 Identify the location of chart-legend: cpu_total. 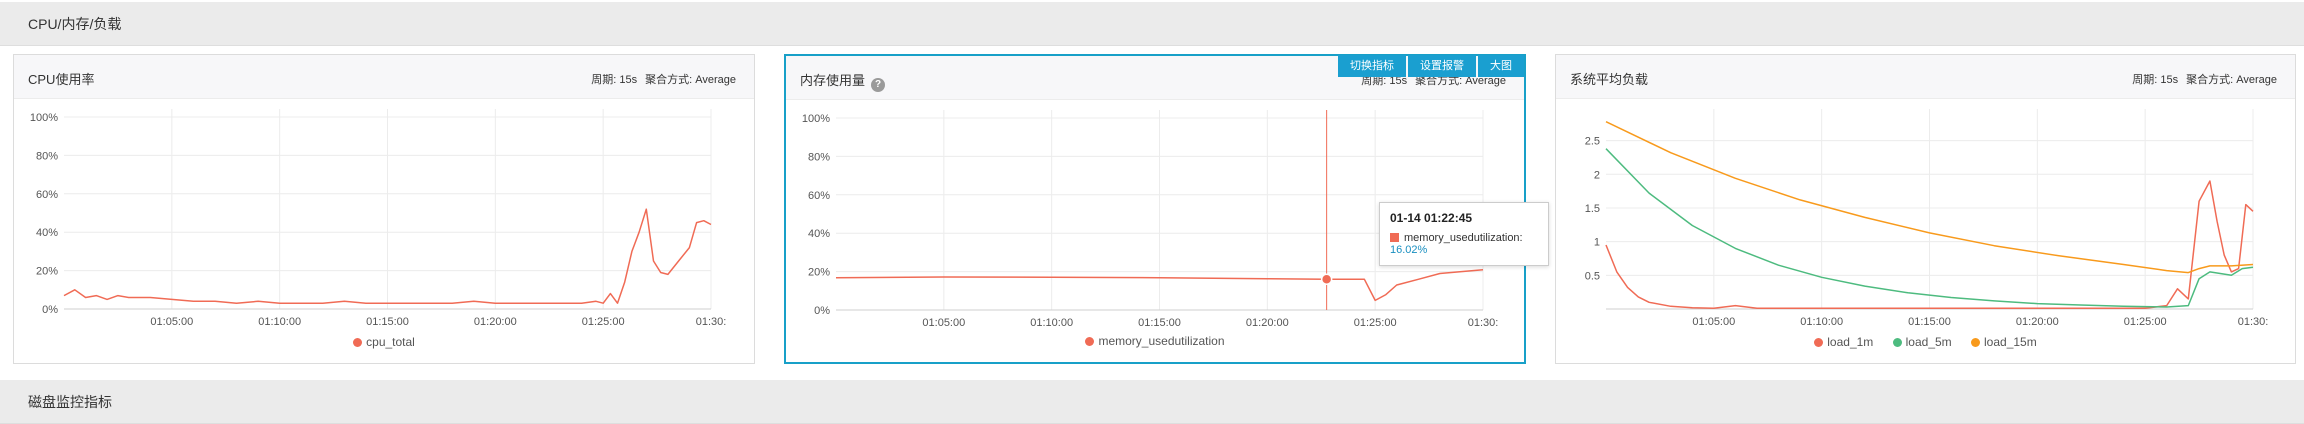
(384, 342).